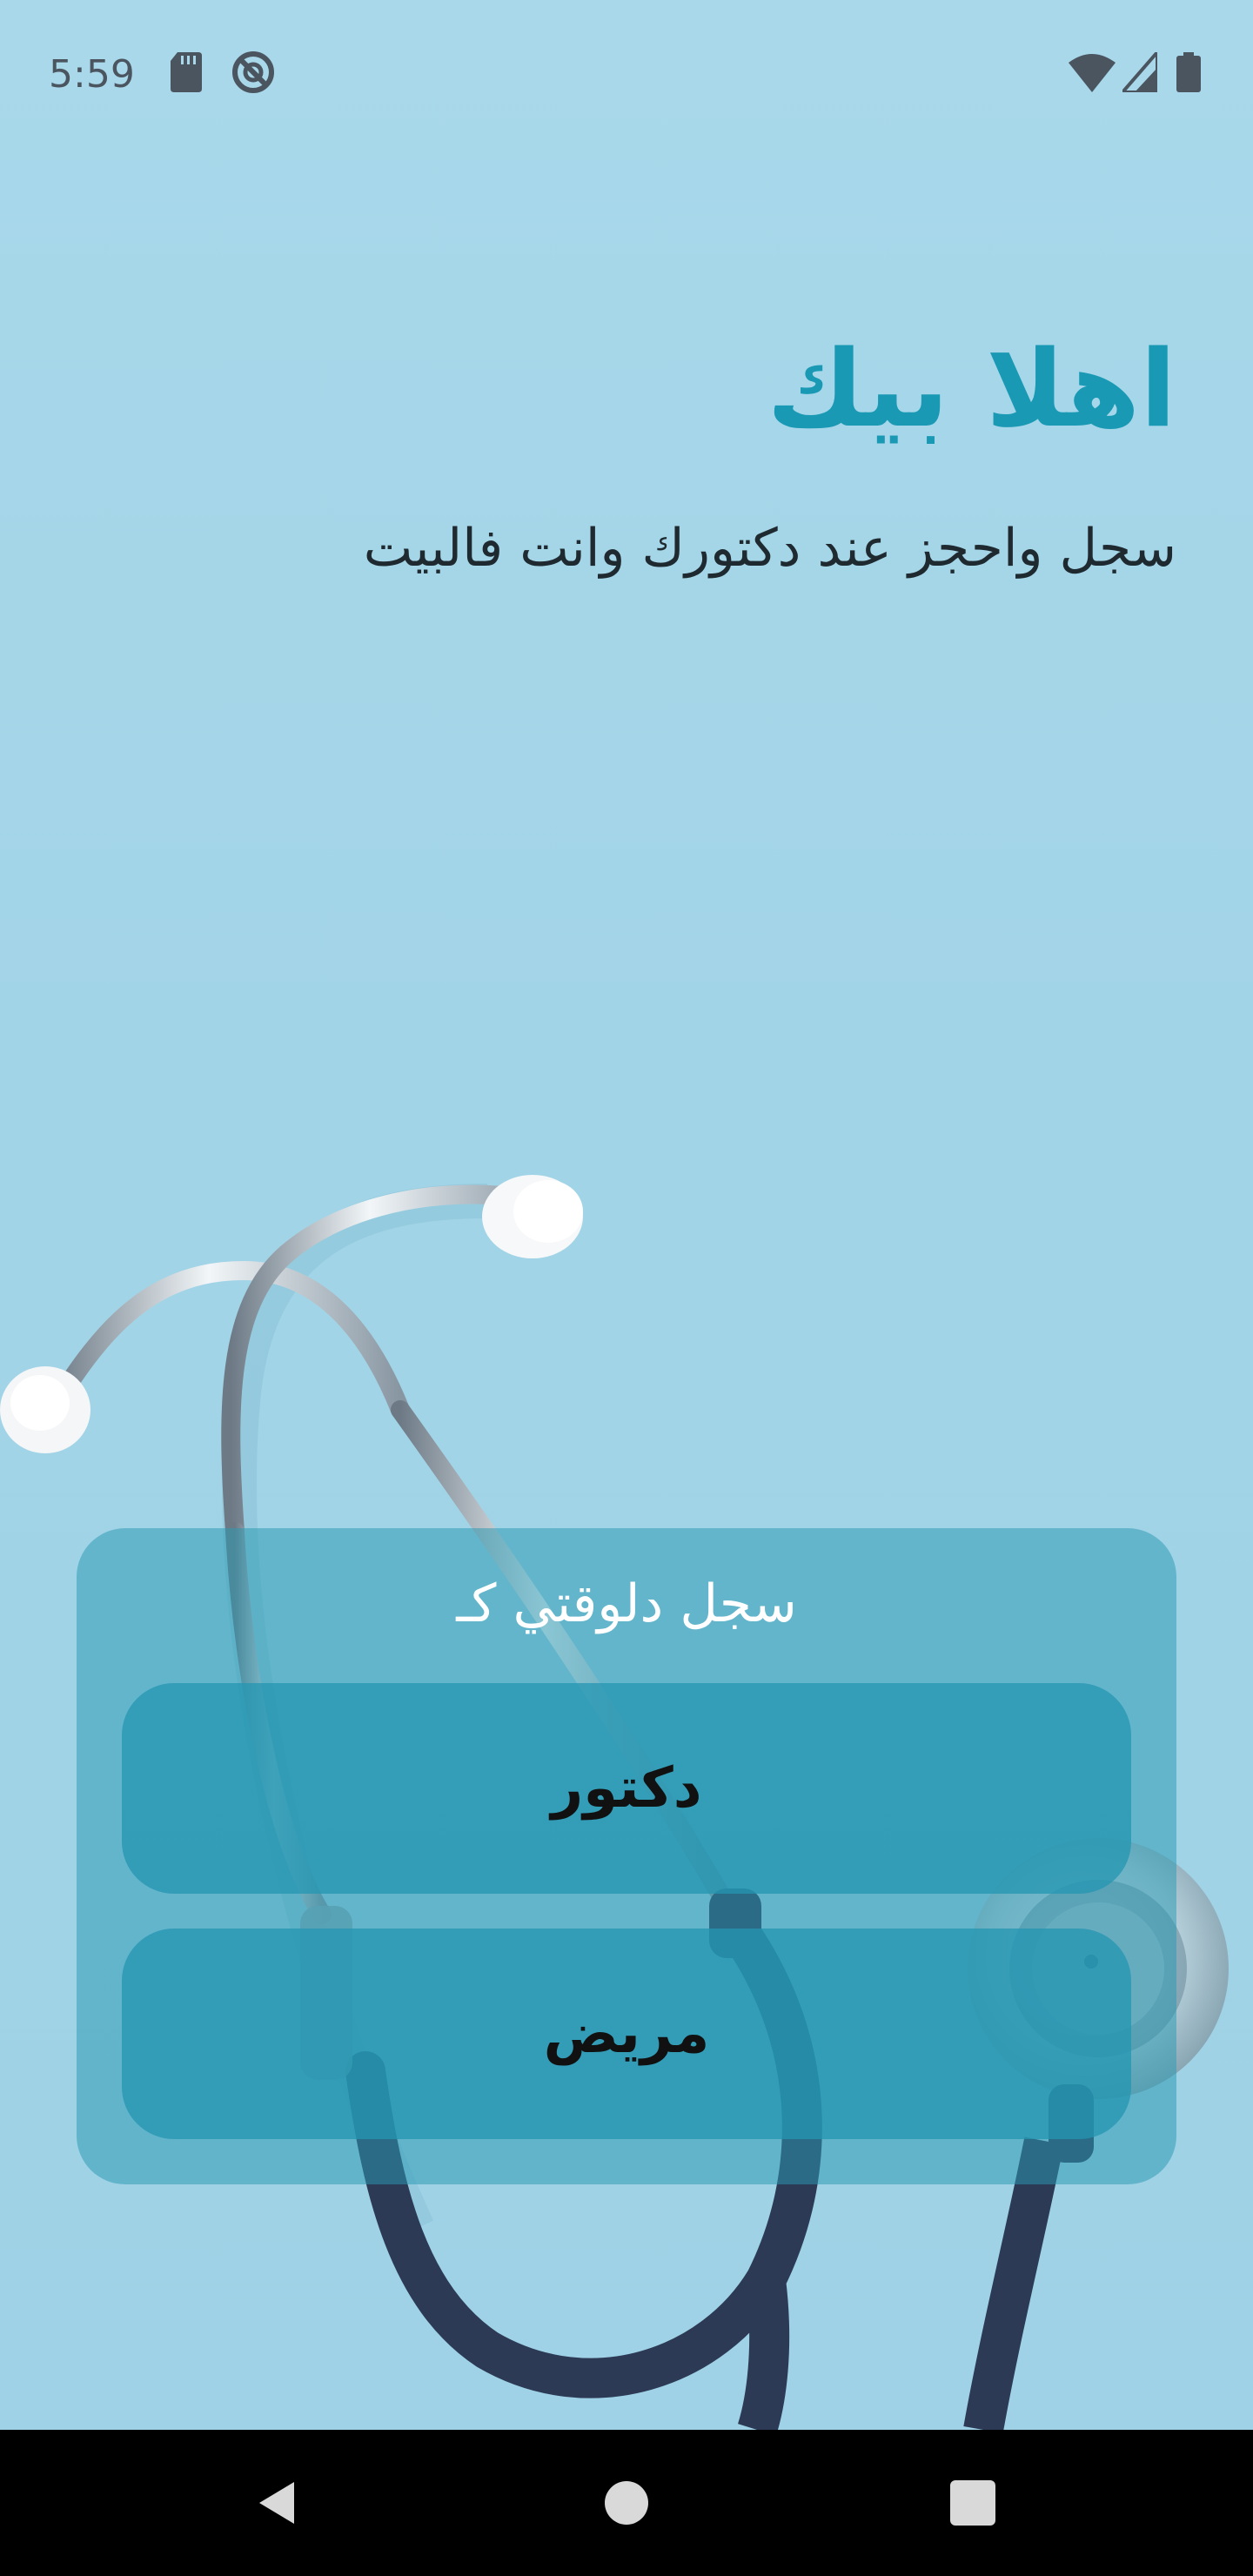  I want to click on recents-icon, so click(972, 2503).